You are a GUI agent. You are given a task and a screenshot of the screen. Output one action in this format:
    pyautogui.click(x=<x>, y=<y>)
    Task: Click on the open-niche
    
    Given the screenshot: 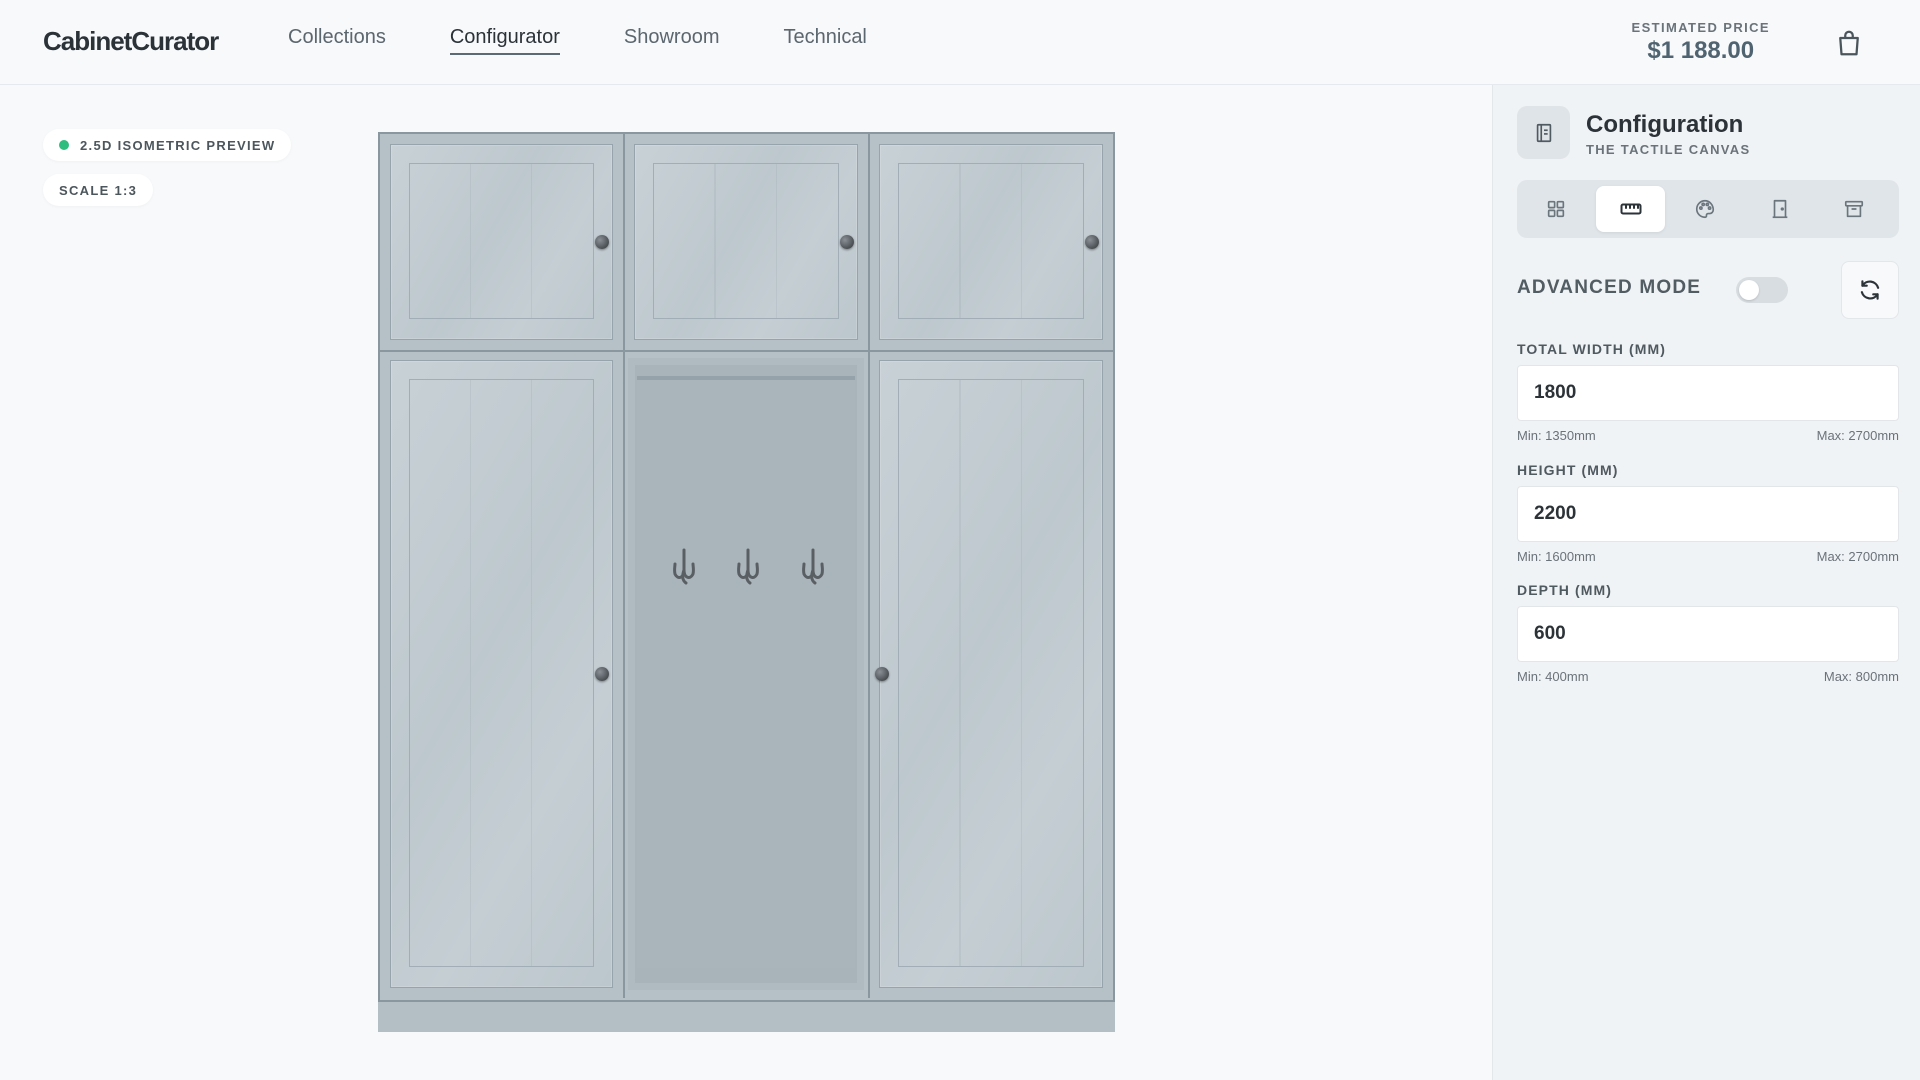 What is the action you would take?
    pyautogui.click(x=746, y=674)
    